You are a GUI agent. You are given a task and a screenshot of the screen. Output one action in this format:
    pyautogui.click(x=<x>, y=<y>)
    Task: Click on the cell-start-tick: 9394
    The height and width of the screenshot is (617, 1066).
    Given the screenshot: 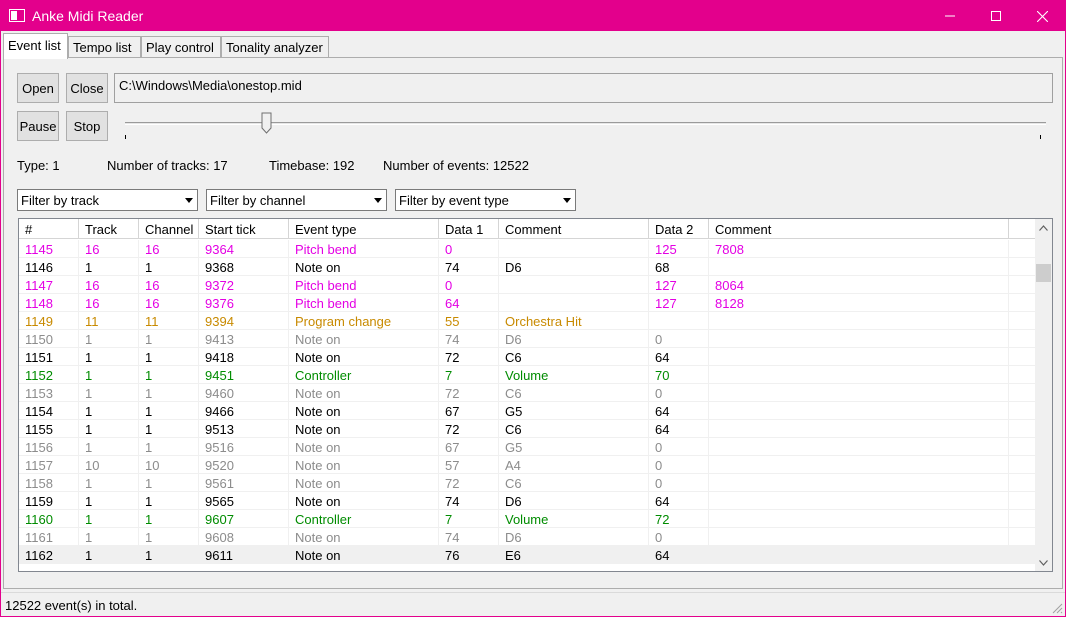 What is the action you would take?
    pyautogui.click(x=244, y=321)
    